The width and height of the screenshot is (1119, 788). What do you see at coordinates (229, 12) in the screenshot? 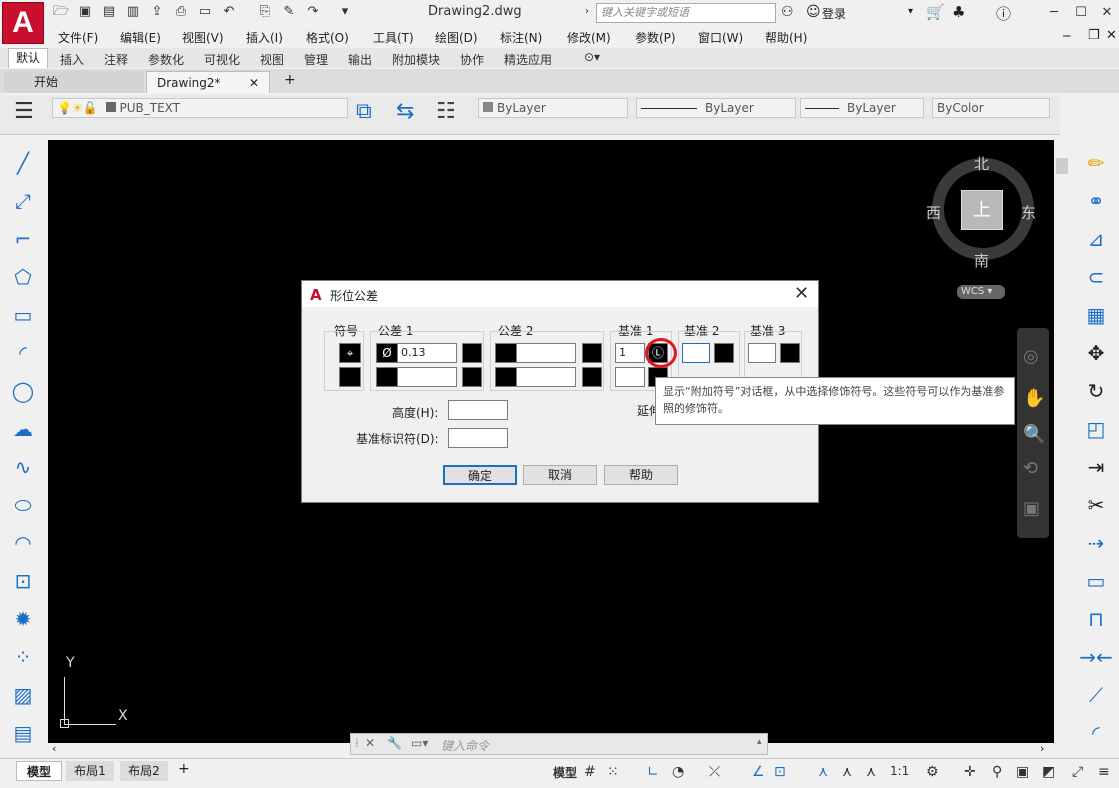
I see `undo-icon: ↶` at bounding box center [229, 12].